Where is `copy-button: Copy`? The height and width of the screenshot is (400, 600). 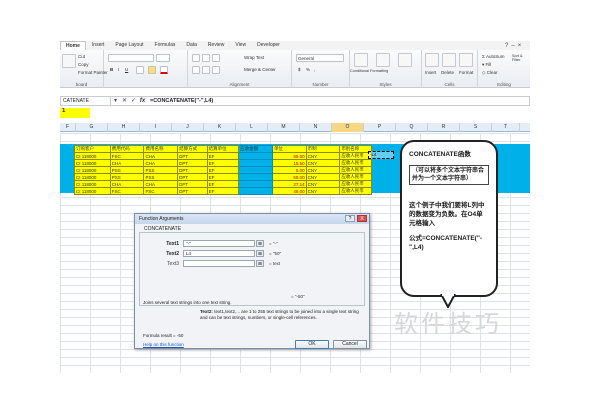 copy-button: Copy is located at coordinates (83, 64).